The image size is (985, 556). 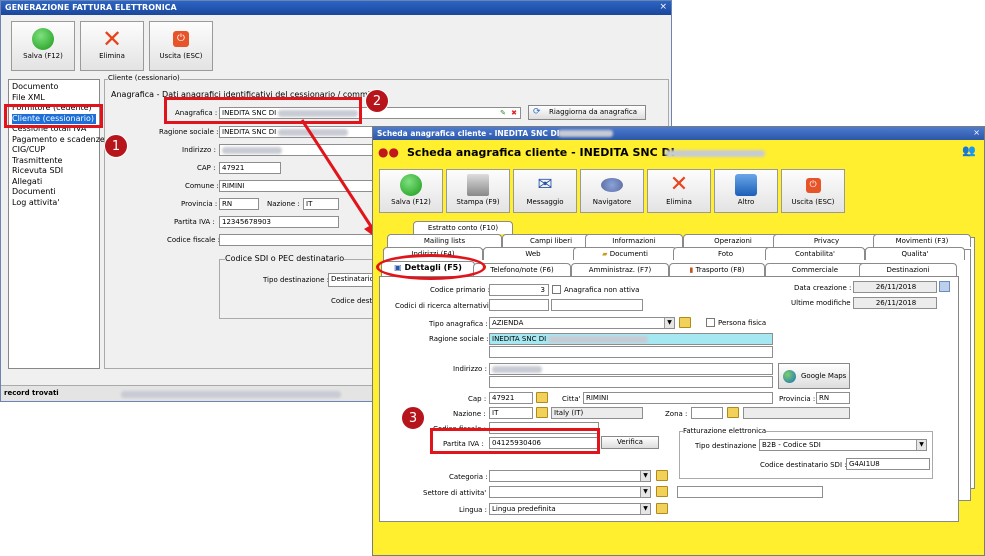 What do you see at coordinates (116, 146) in the screenshot?
I see `badge-1: 1` at bounding box center [116, 146].